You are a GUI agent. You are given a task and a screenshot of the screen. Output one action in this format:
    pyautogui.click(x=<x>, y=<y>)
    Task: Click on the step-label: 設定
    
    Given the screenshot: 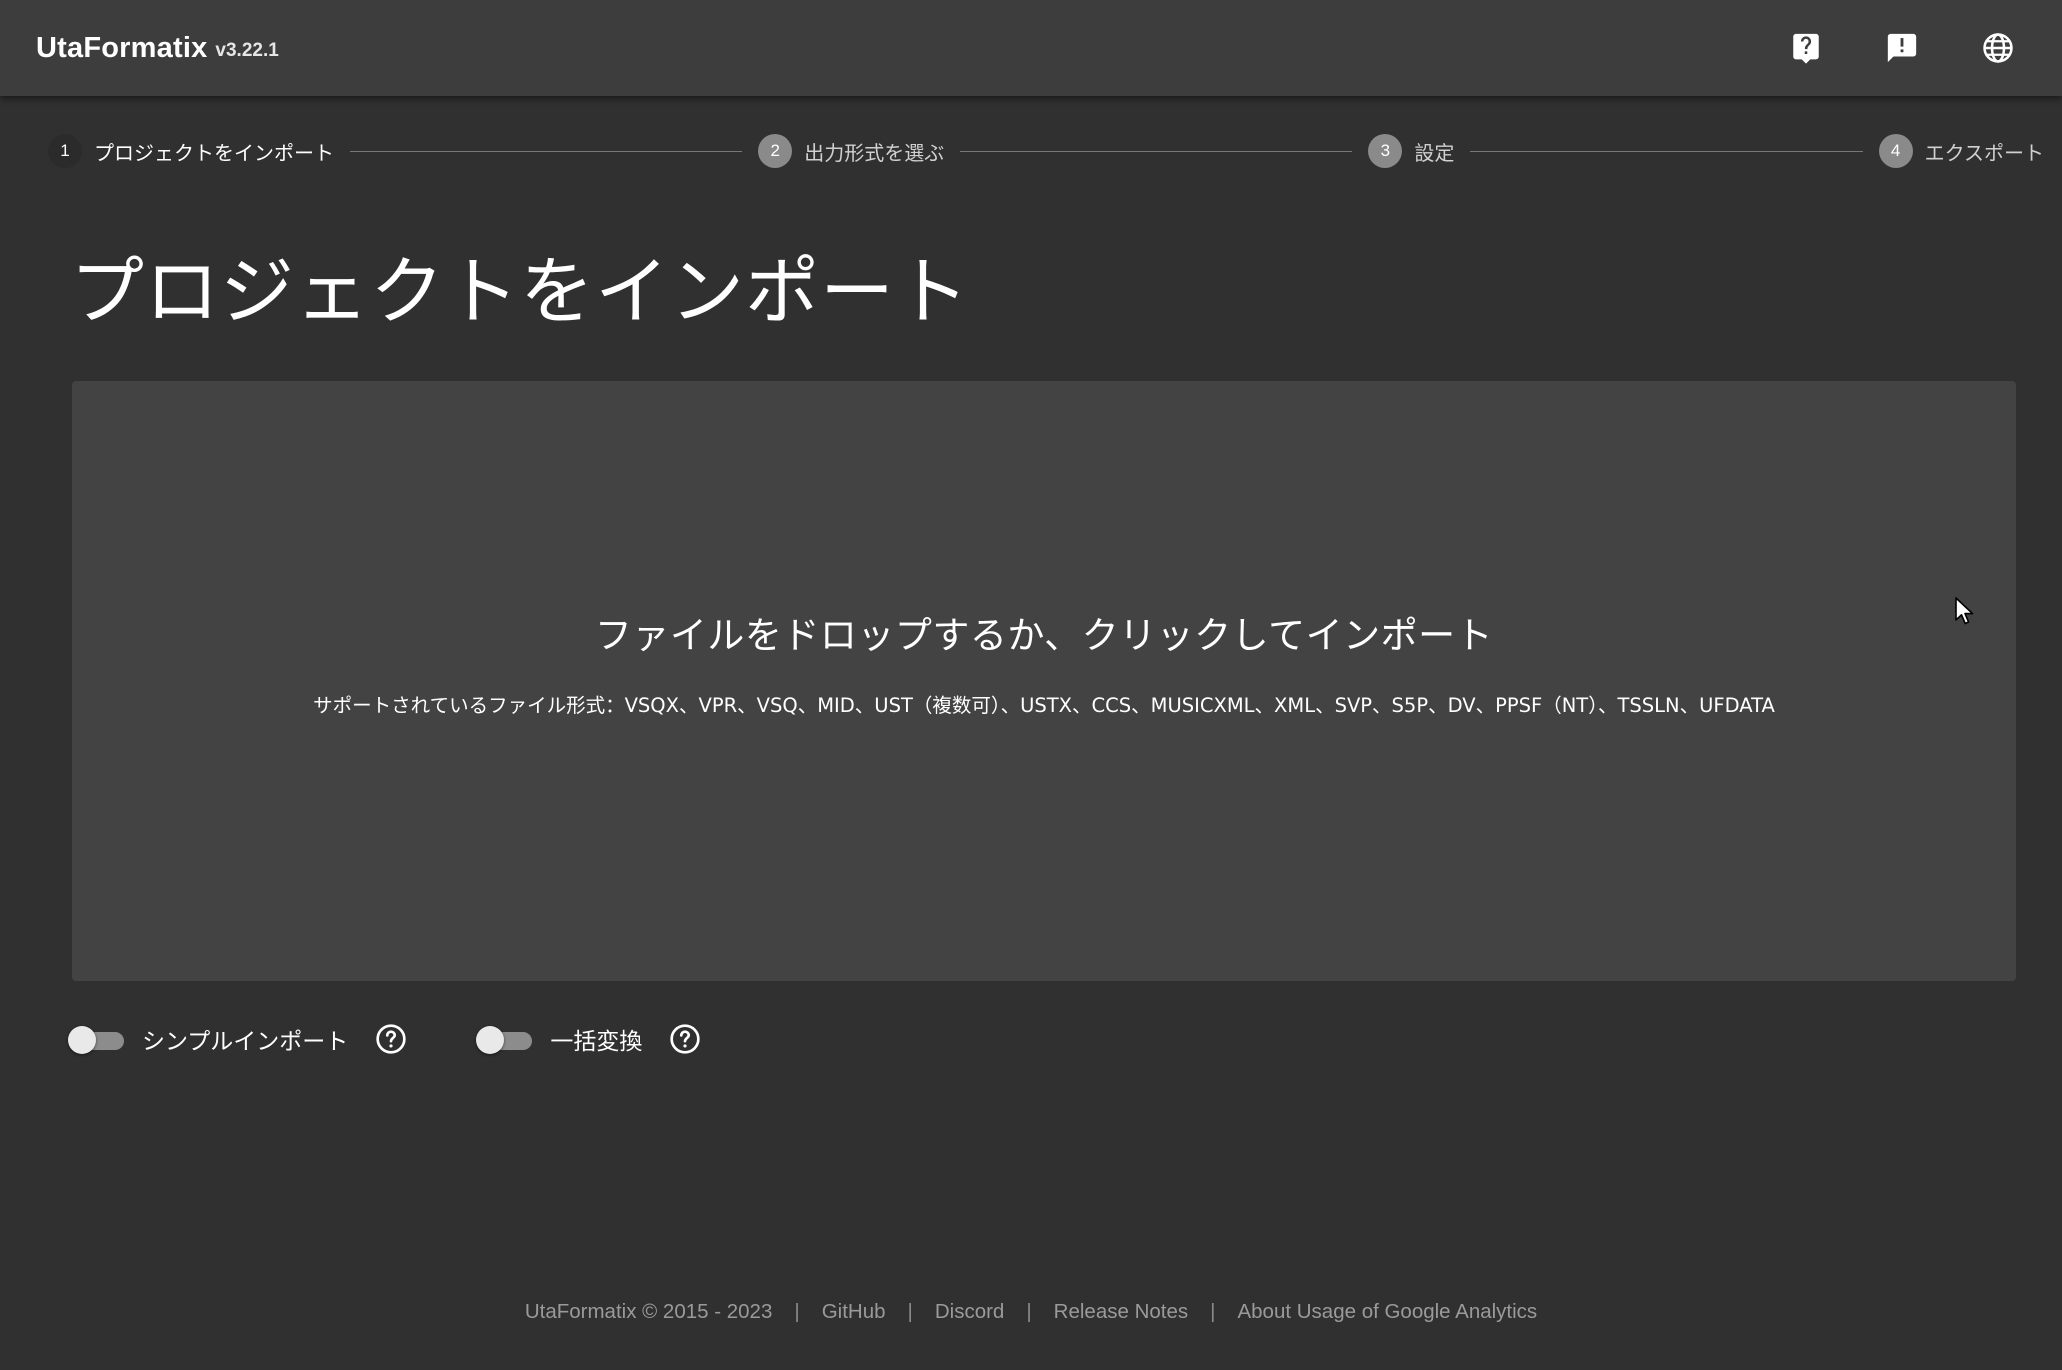 What is the action you would take?
    pyautogui.click(x=1434, y=152)
    